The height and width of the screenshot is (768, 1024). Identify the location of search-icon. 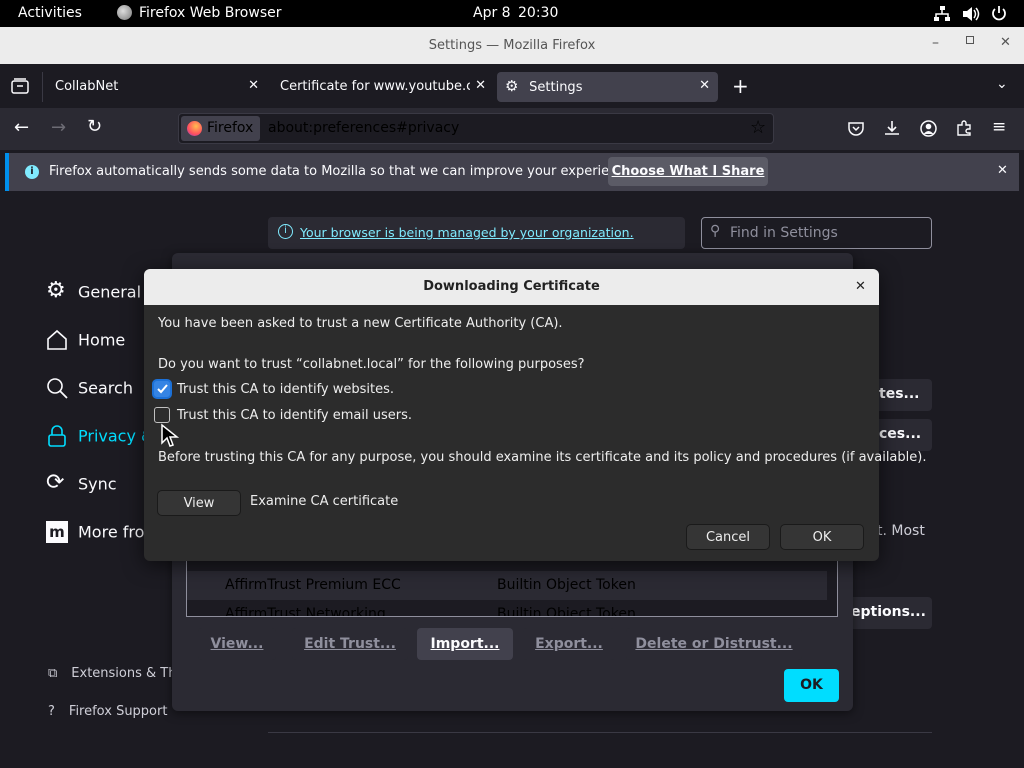
(57, 388).